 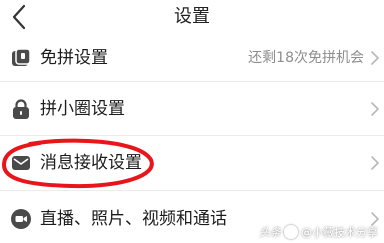 I want to click on envelope-icon, so click(x=21, y=163).